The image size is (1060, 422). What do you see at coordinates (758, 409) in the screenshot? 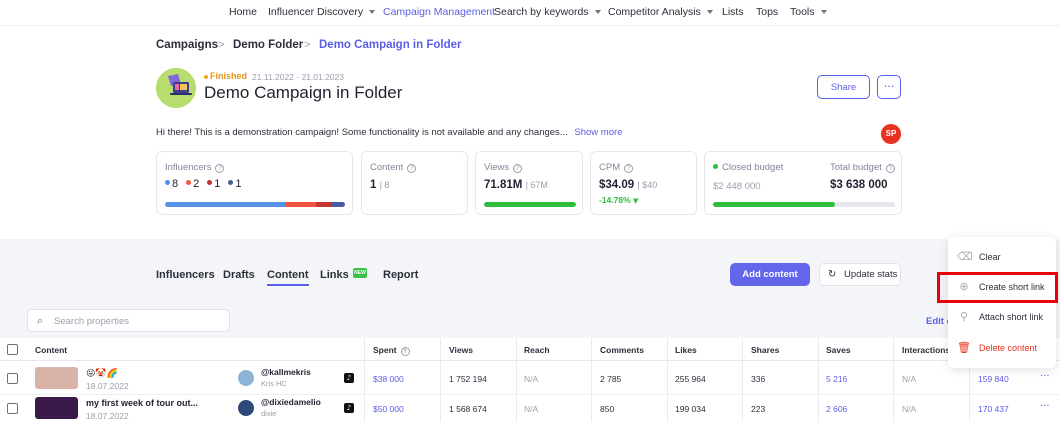
I see `shares-value: 223` at bounding box center [758, 409].